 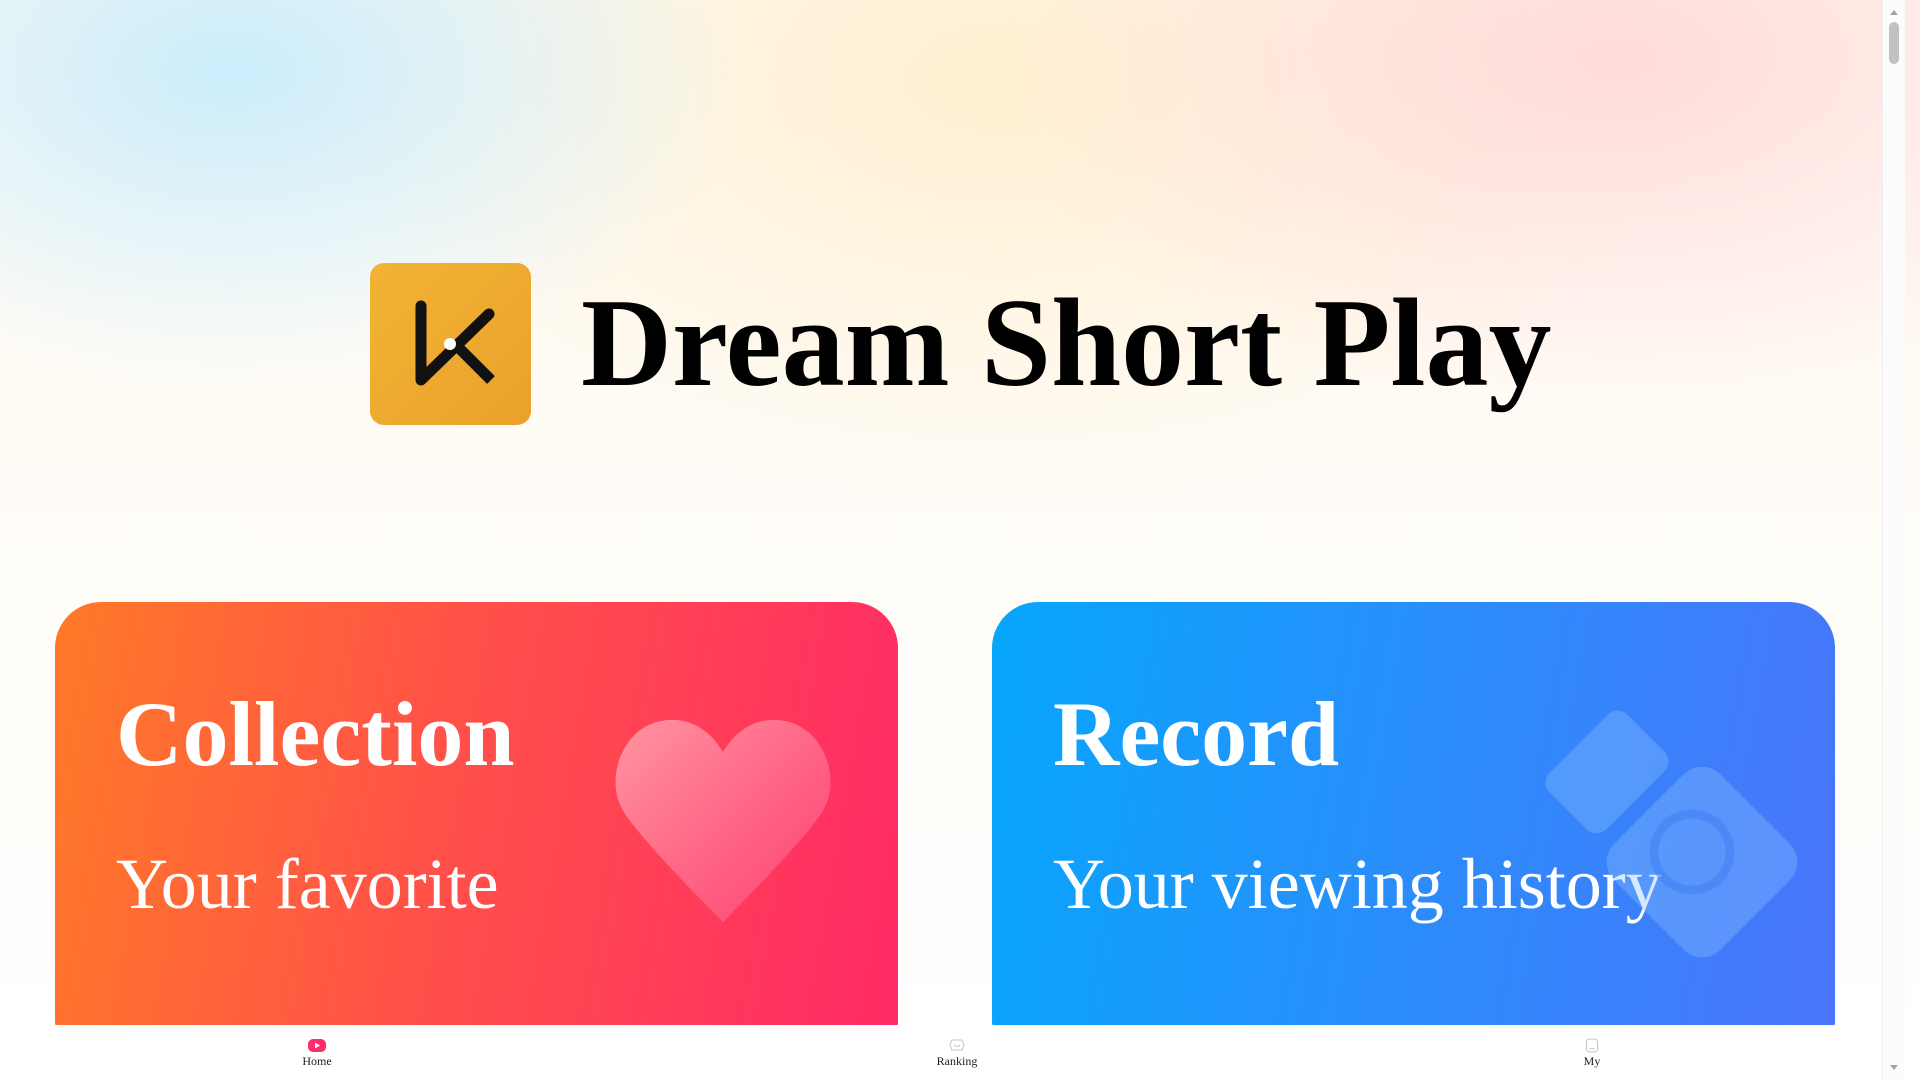 I want to click on app-logo, so click(x=450, y=344).